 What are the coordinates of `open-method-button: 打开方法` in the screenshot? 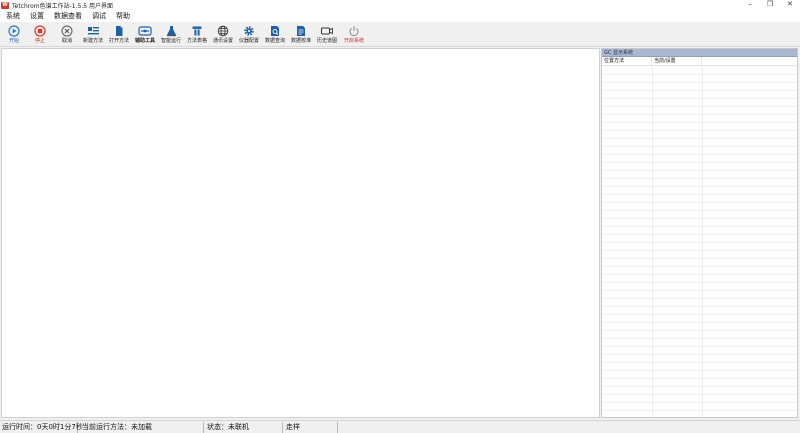 It's located at (119, 35).